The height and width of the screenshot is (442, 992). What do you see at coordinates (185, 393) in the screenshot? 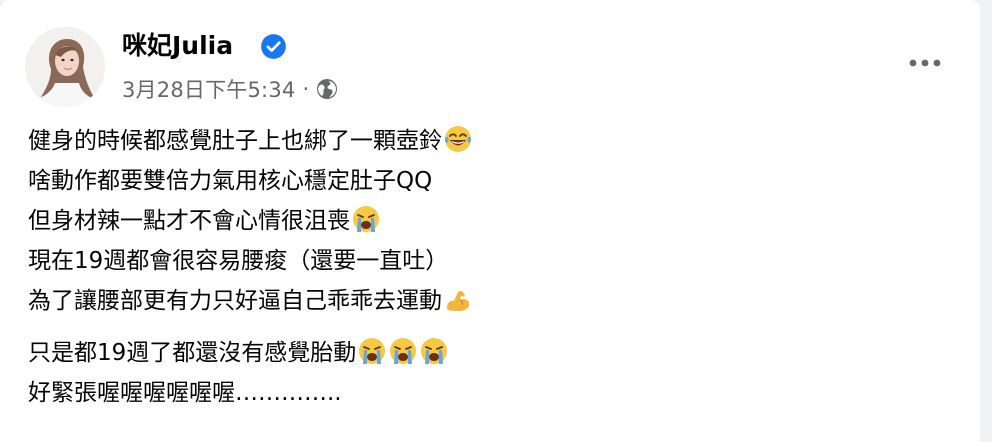
I see `post-line-text: 好緊張喔喔喔喔喔喔…………..` at bounding box center [185, 393].